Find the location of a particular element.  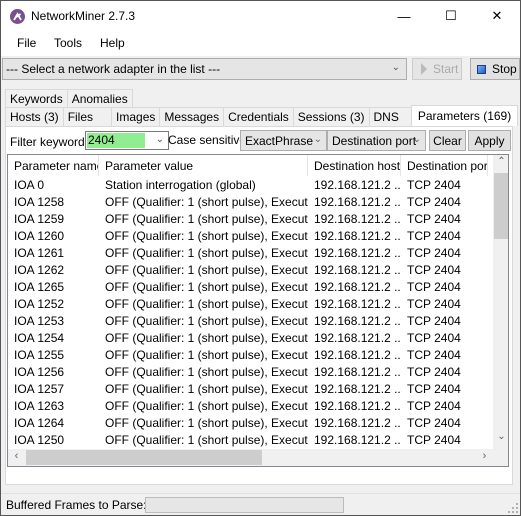

match-mode-select: ExactPhrase ⌄ is located at coordinates (283, 140).